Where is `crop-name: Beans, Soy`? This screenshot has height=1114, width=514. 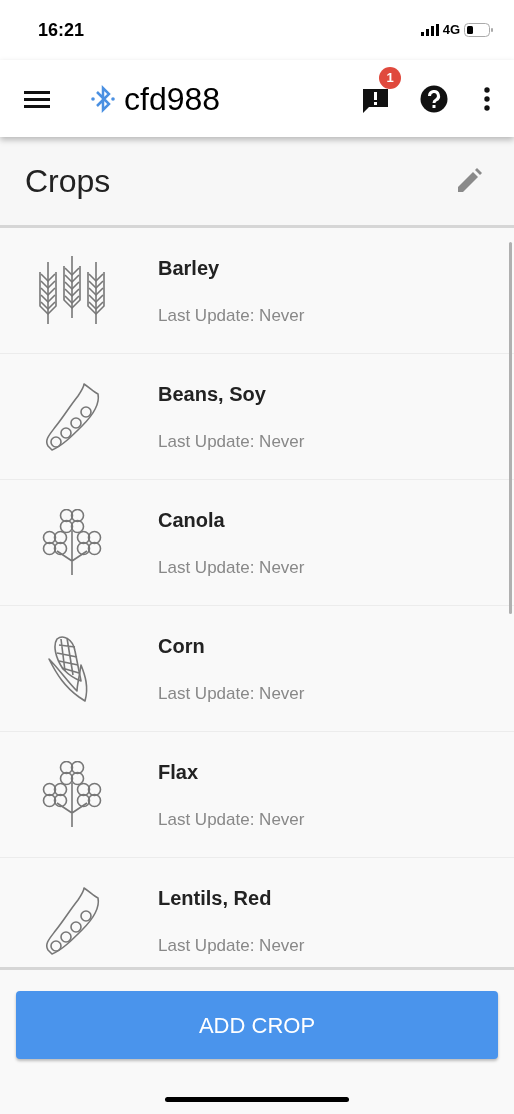
crop-name: Beans, Soy is located at coordinates (212, 394).